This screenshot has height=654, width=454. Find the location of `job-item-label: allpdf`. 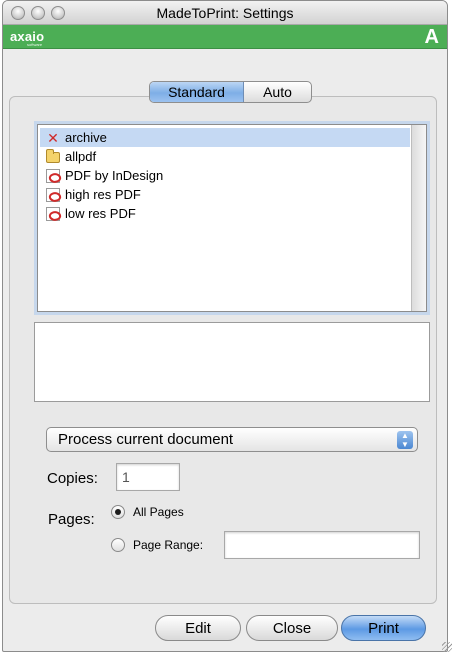

job-item-label: allpdf is located at coordinates (81, 156).